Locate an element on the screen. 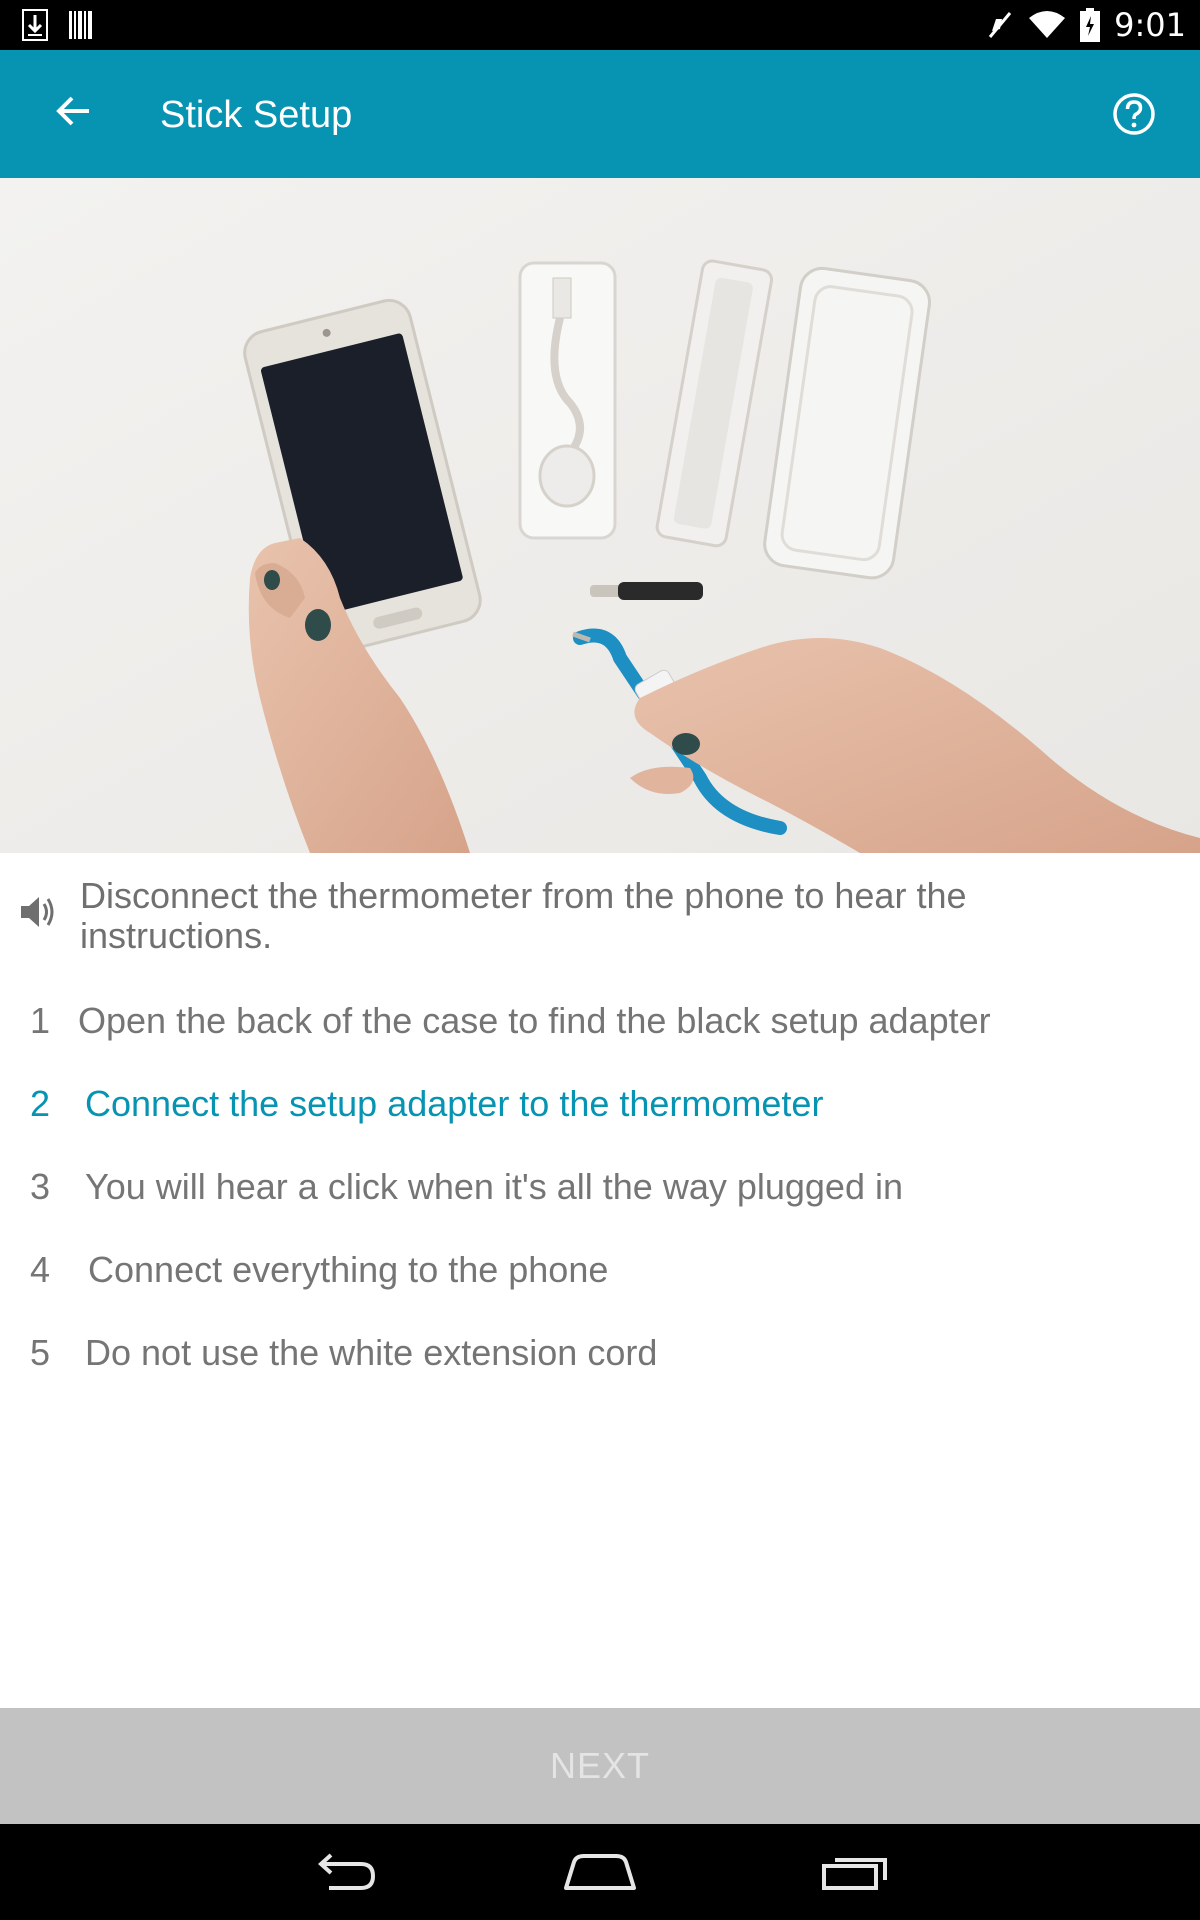 This screenshot has height=1920, width=1200. step-text: Do not use the white extension cord is located at coordinates (371, 1352).